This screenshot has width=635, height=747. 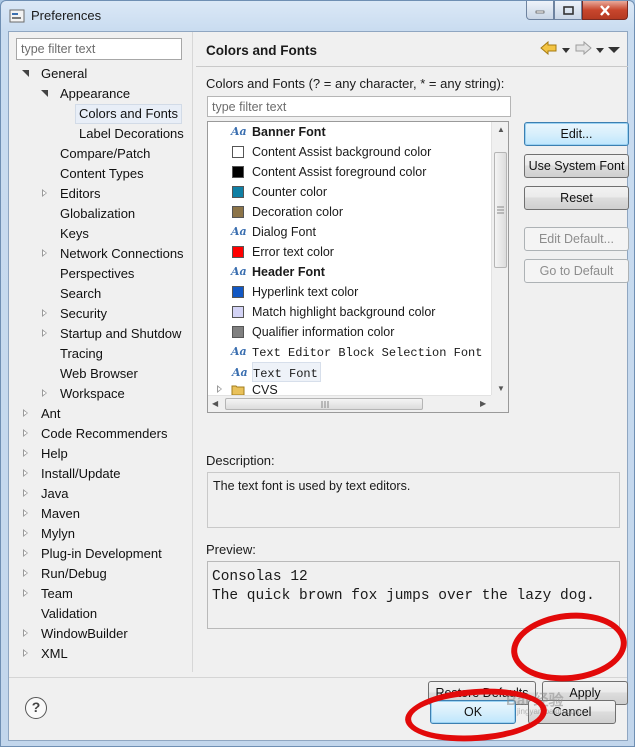 I want to click on back-arrow-icon, so click(x=549, y=49).